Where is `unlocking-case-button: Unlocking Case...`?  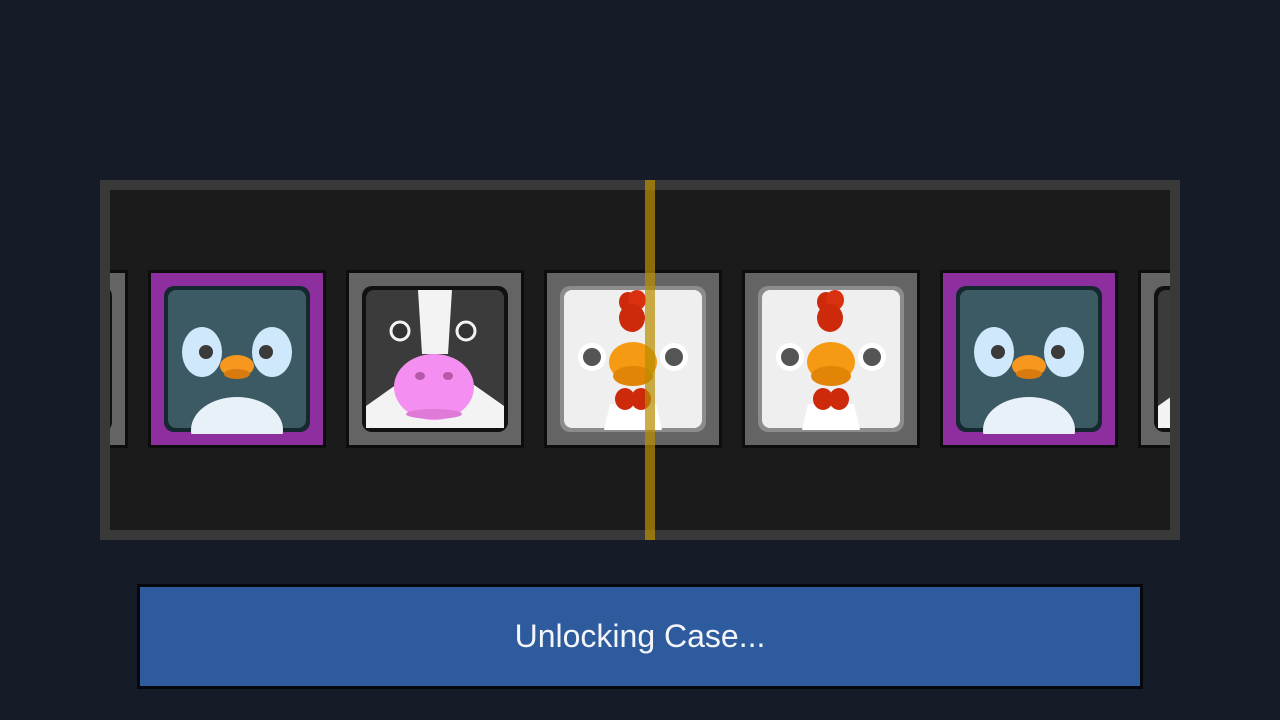 unlocking-case-button: Unlocking Case... is located at coordinates (640, 636).